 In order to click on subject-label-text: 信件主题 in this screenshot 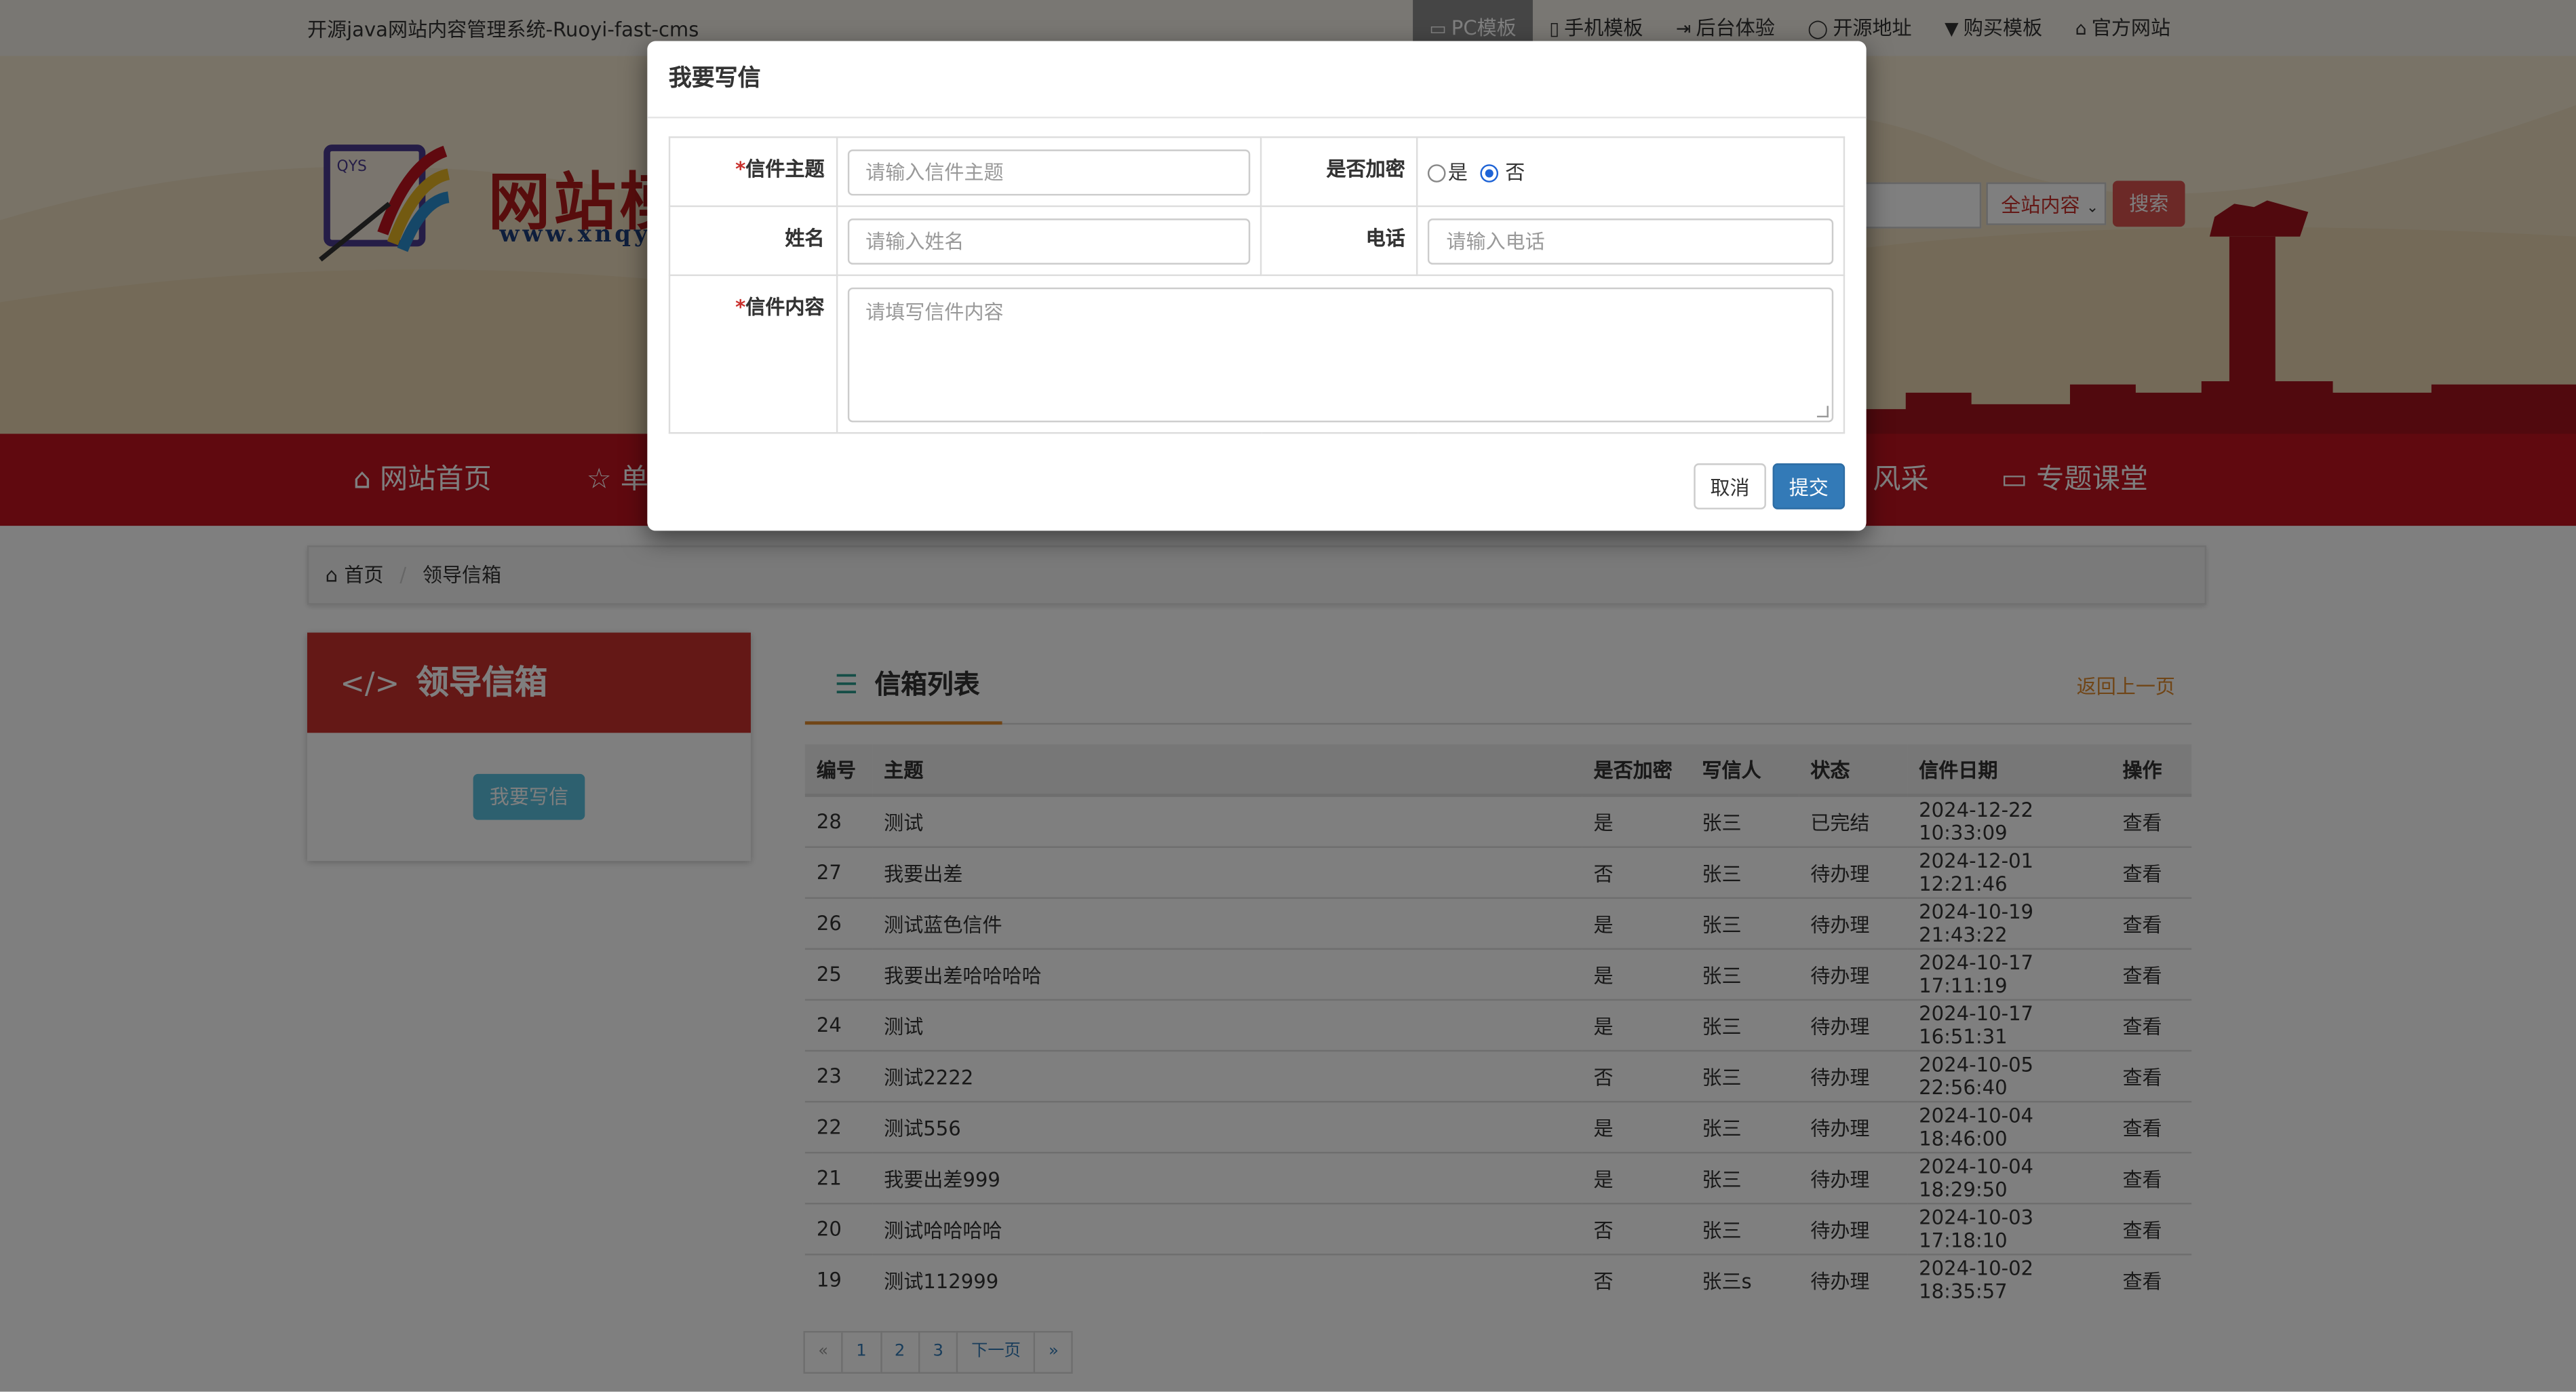, I will do `click(785, 169)`.